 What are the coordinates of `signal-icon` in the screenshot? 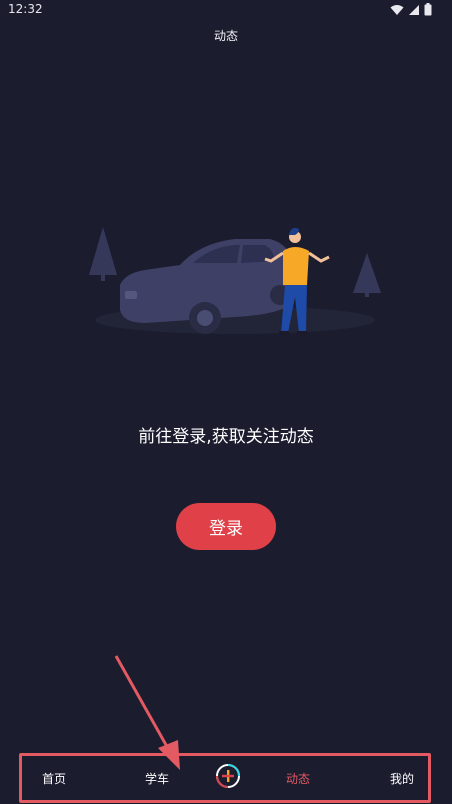 It's located at (414, 10).